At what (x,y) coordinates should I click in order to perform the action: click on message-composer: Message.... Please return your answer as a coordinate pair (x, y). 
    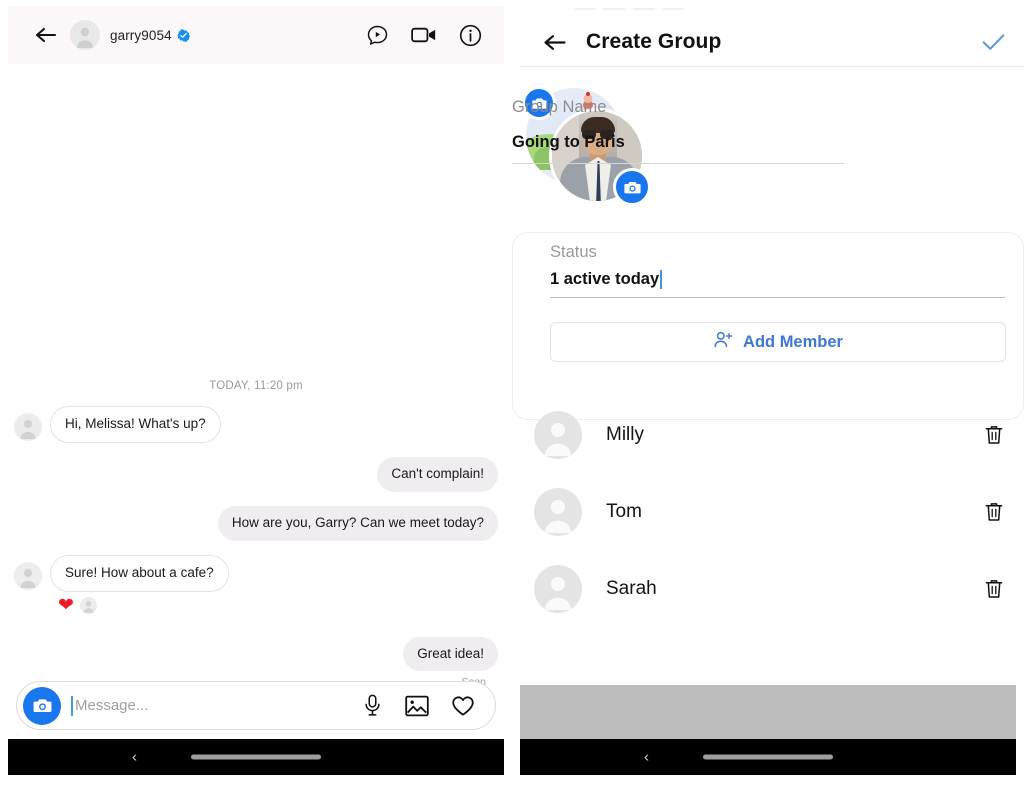
    Looking at the image, I should click on (256, 705).